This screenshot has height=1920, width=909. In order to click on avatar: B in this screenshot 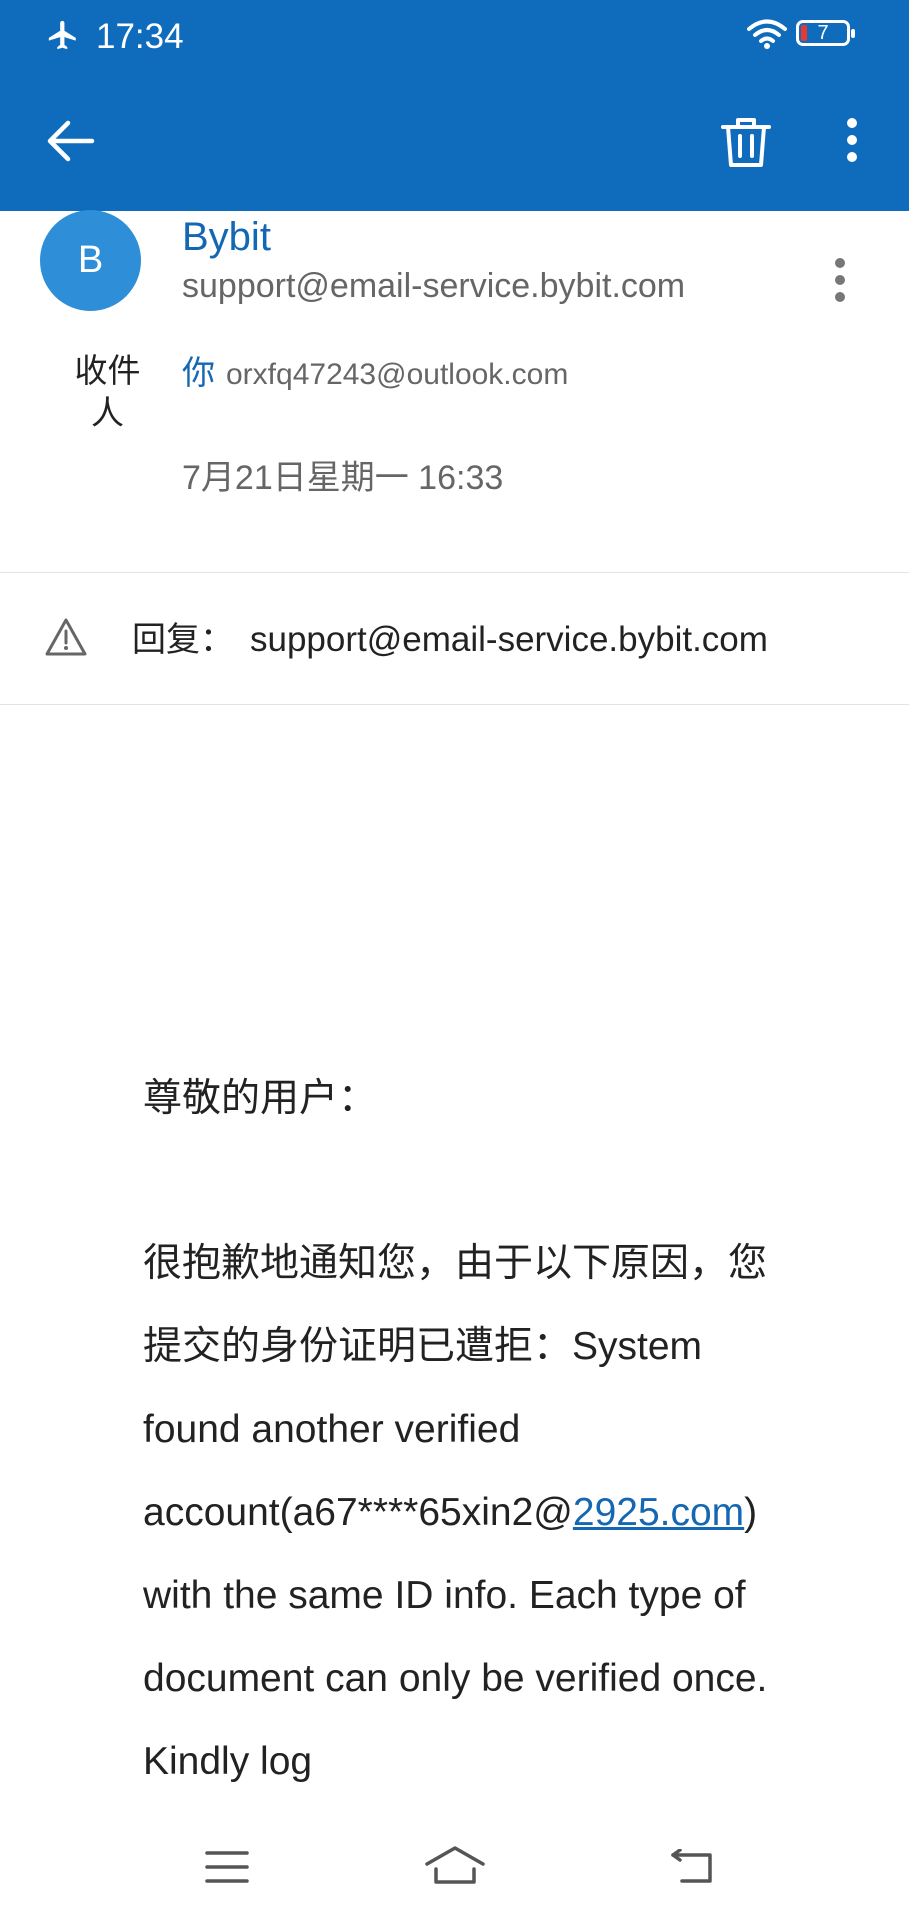, I will do `click(90, 260)`.